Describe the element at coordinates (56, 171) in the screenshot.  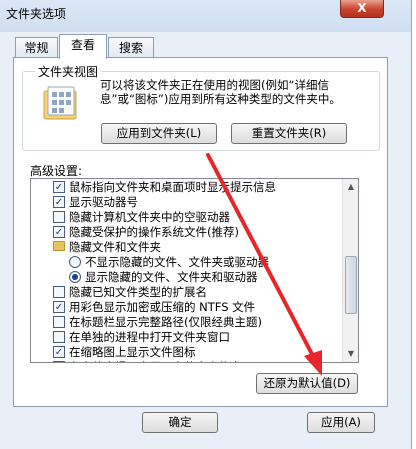
I see `advanced-settings-label: 高级设置:` at that location.